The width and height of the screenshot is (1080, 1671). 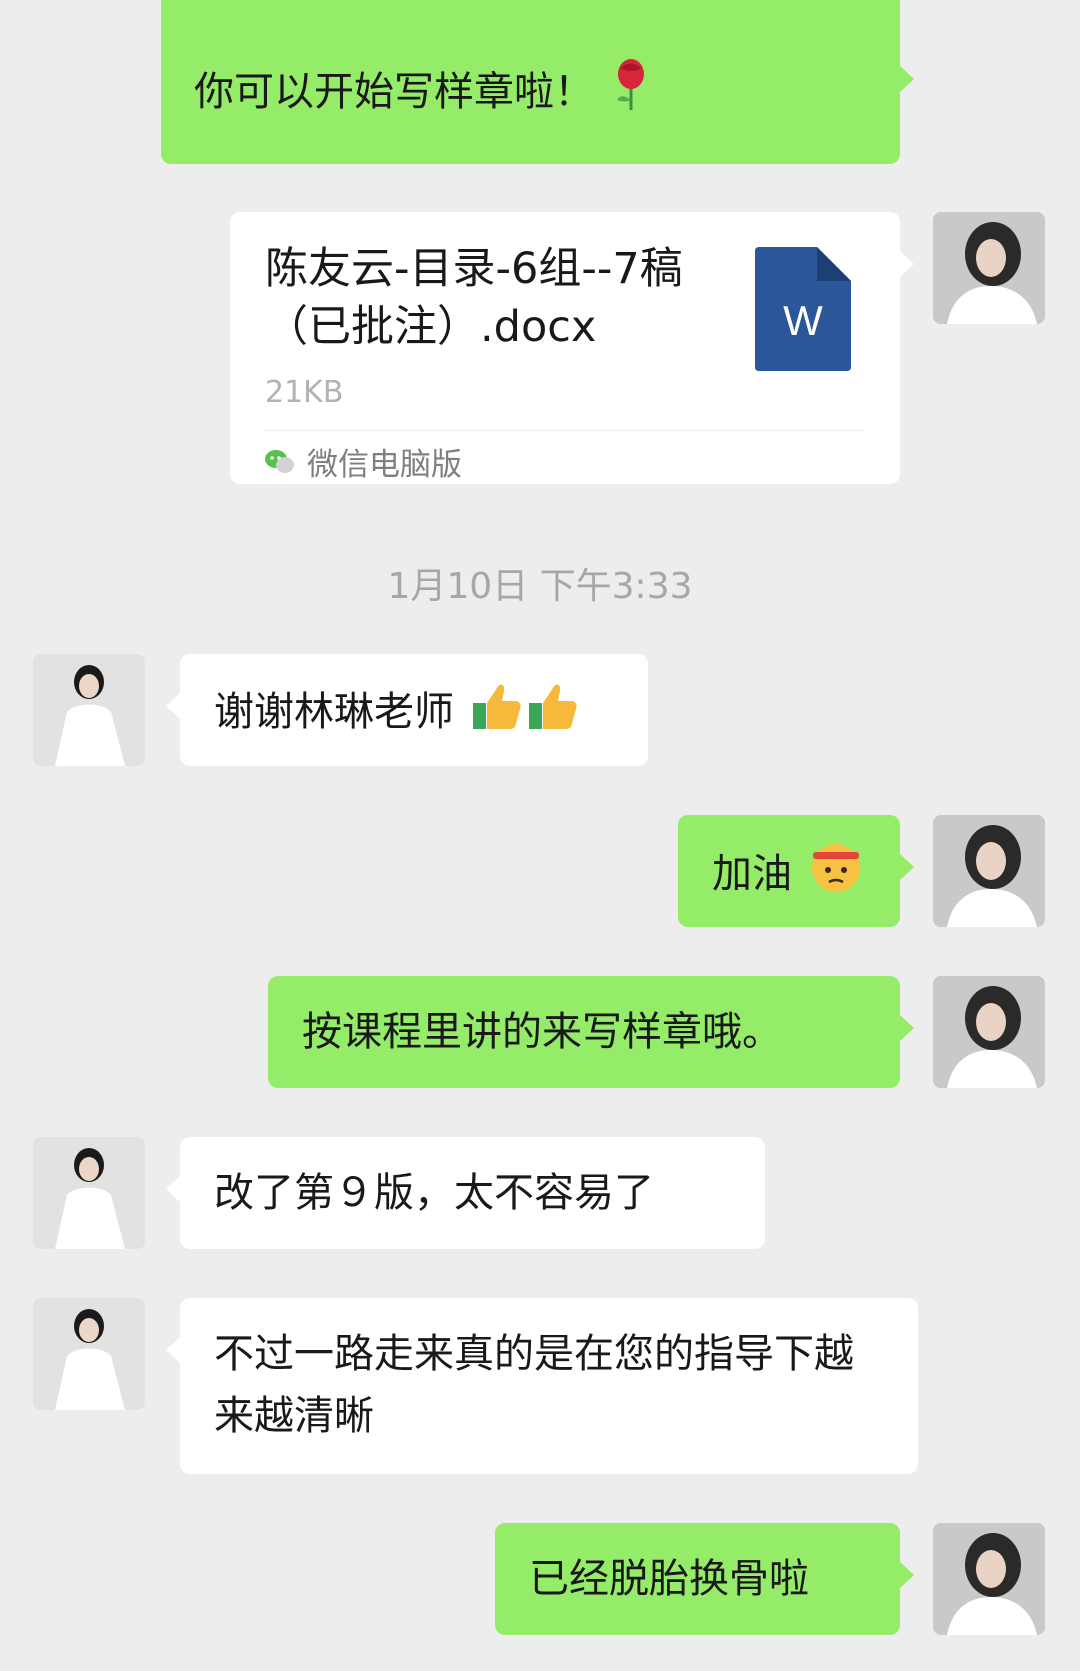 I want to click on divider, so click(x=565, y=430).